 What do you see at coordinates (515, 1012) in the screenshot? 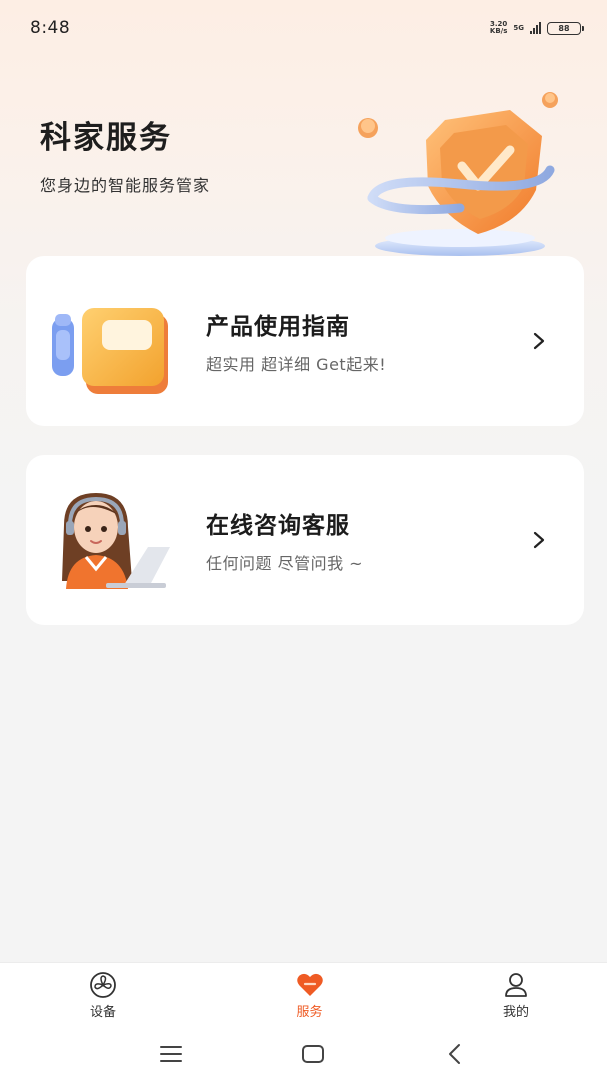
I see `tab-label: 我的` at bounding box center [515, 1012].